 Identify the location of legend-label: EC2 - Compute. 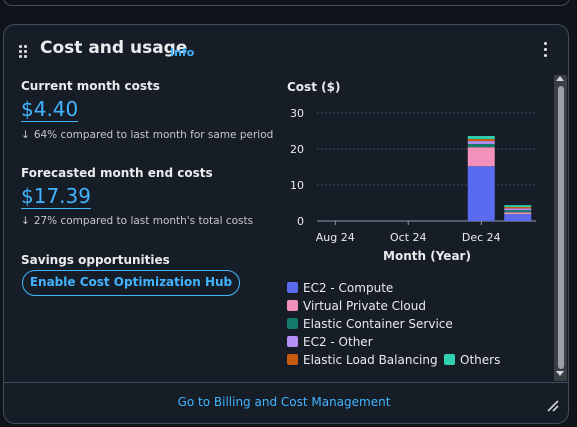
(348, 288).